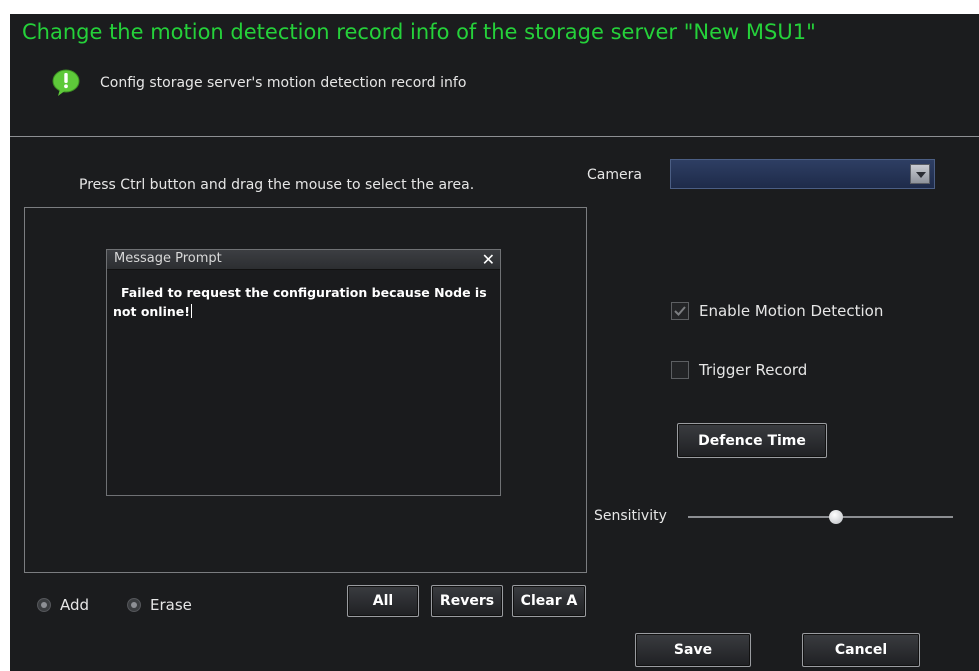  What do you see at coordinates (467, 601) in the screenshot?
I see `revers-button: Revers` at bounding box center [467, 601].